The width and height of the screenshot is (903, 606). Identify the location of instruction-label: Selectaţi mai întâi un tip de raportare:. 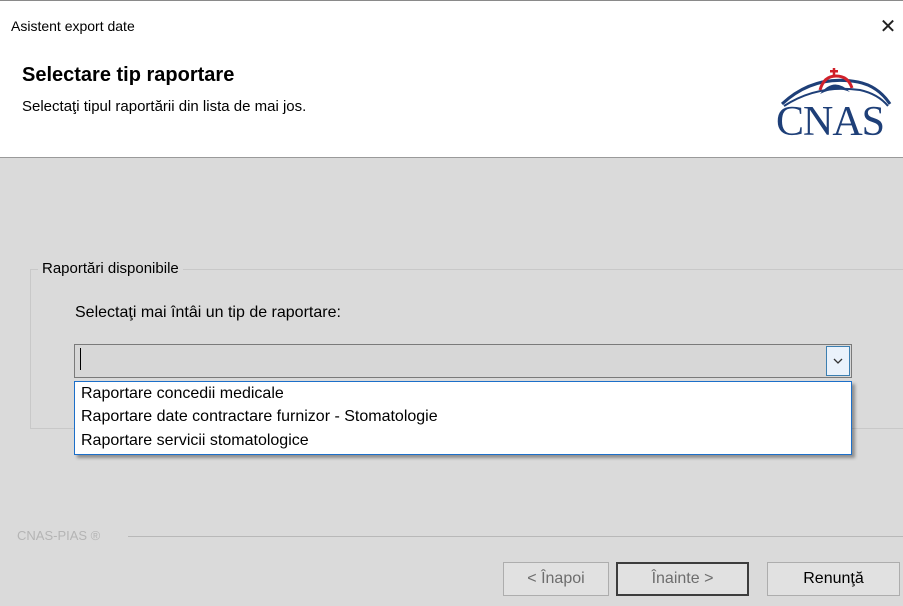
(208, 312).